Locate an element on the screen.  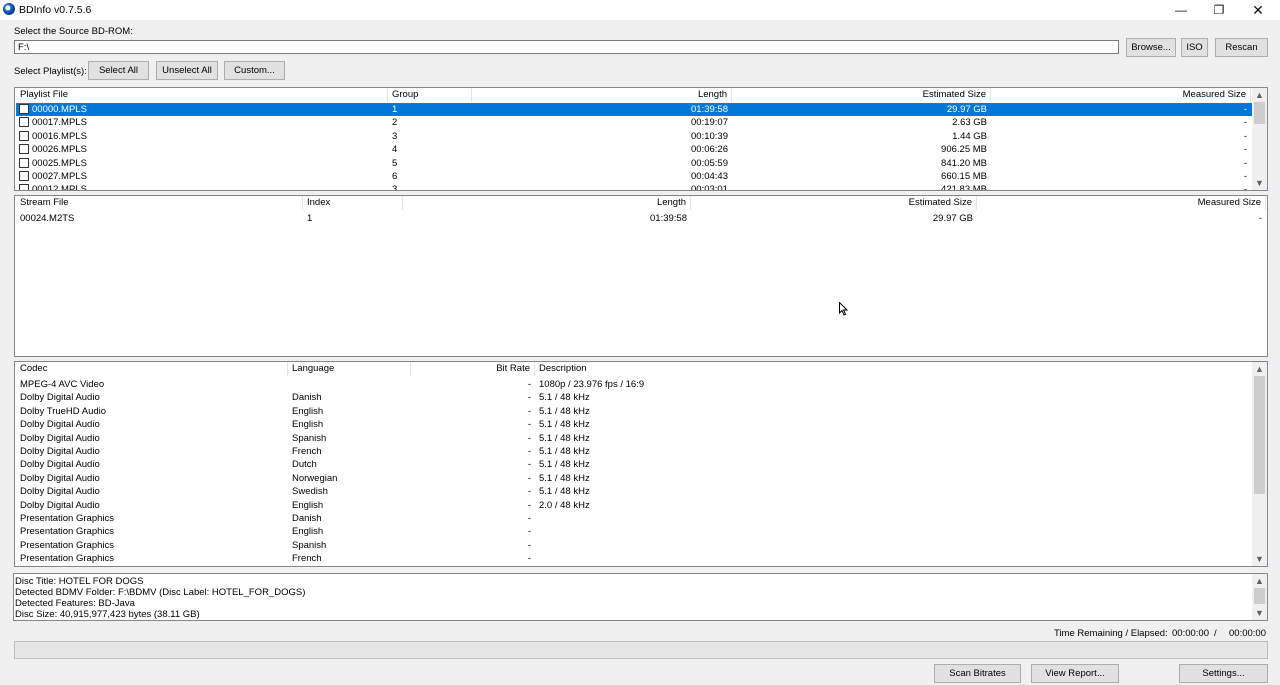
col-codec: Codec is located at coordinates (152, 369).